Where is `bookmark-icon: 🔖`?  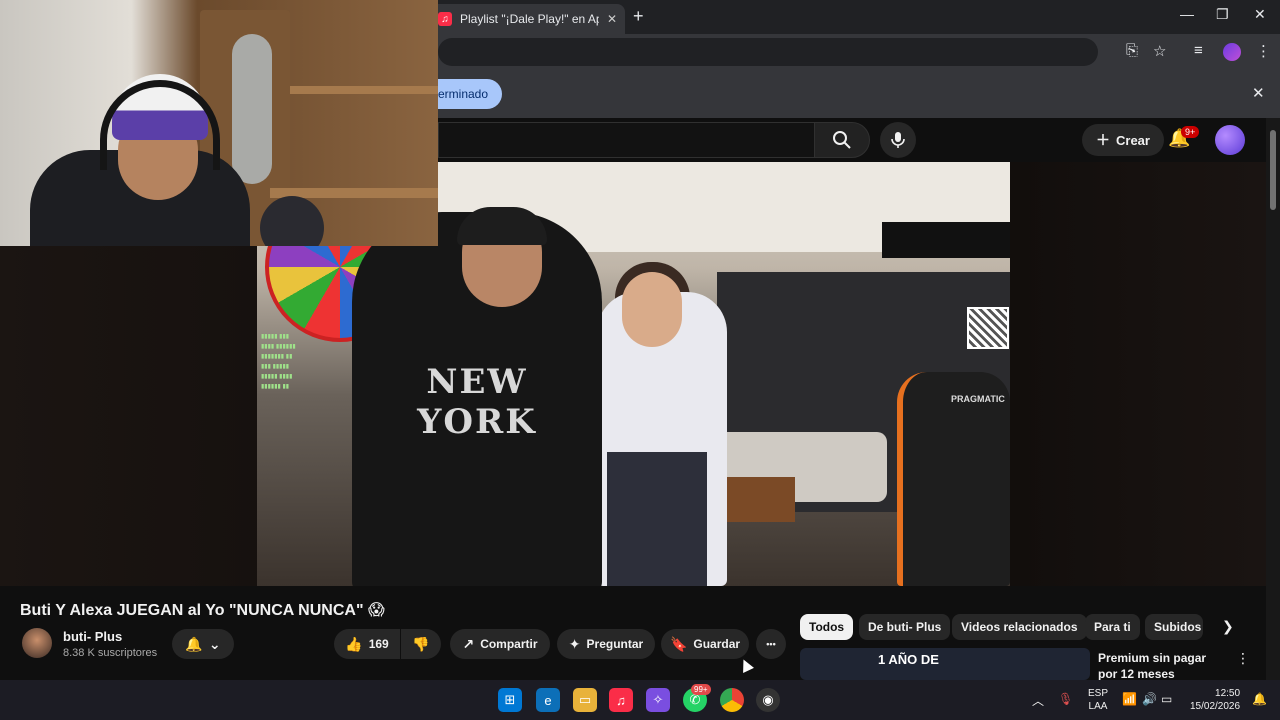 bookmark-icon: 🔖 is located at coordinates (678, 643).